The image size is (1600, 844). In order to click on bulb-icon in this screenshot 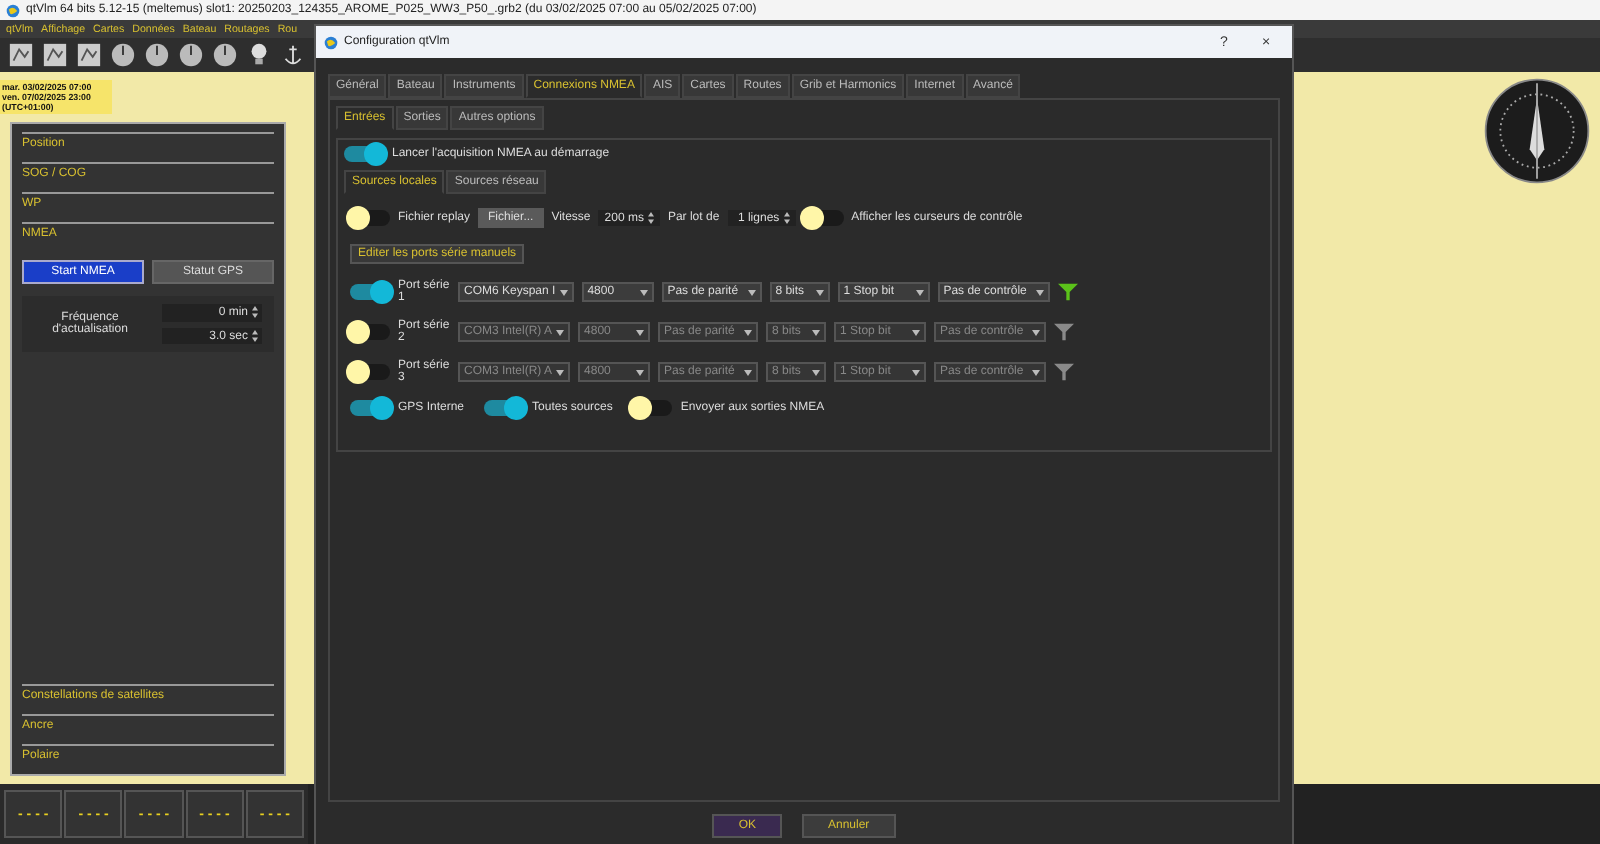, I will do `click(259, 55)`.